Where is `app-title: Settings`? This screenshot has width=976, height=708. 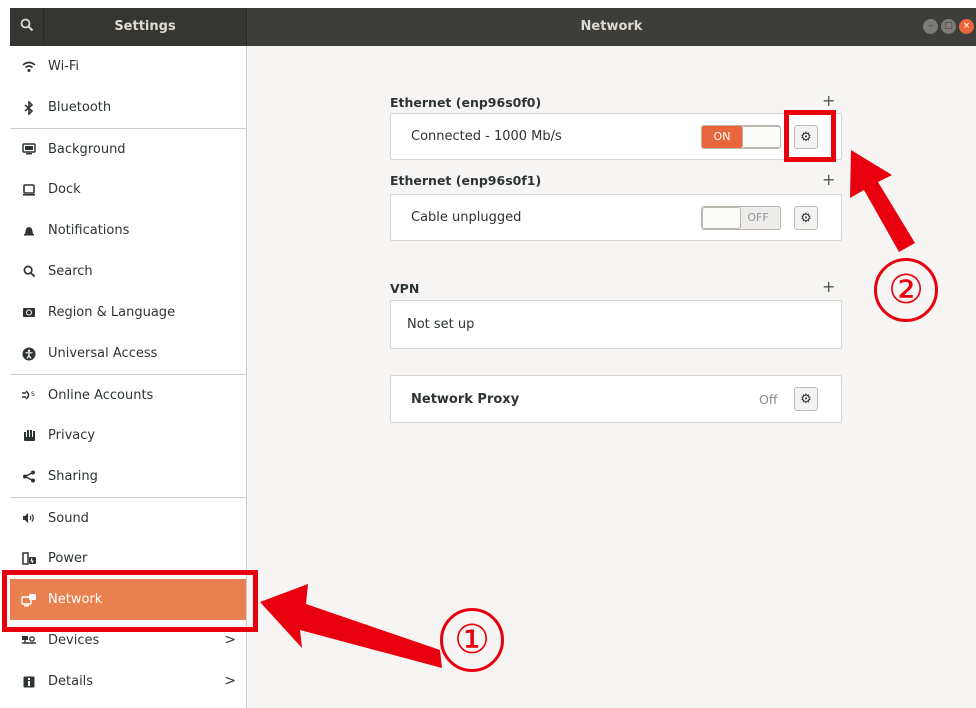
app-title: Settings is located at coordinates (145, 26).